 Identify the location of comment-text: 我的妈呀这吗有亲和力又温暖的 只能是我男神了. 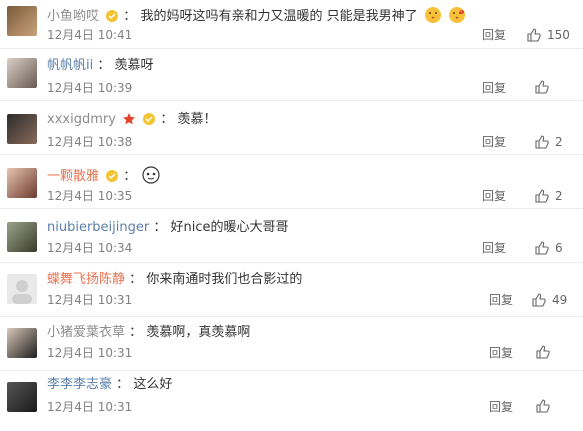
(279, 16).